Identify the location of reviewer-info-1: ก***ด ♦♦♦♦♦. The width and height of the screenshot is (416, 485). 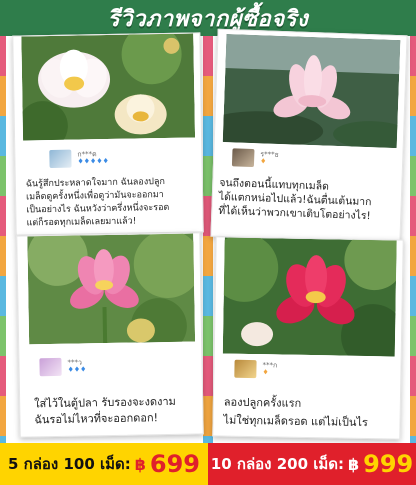
(79, 159).